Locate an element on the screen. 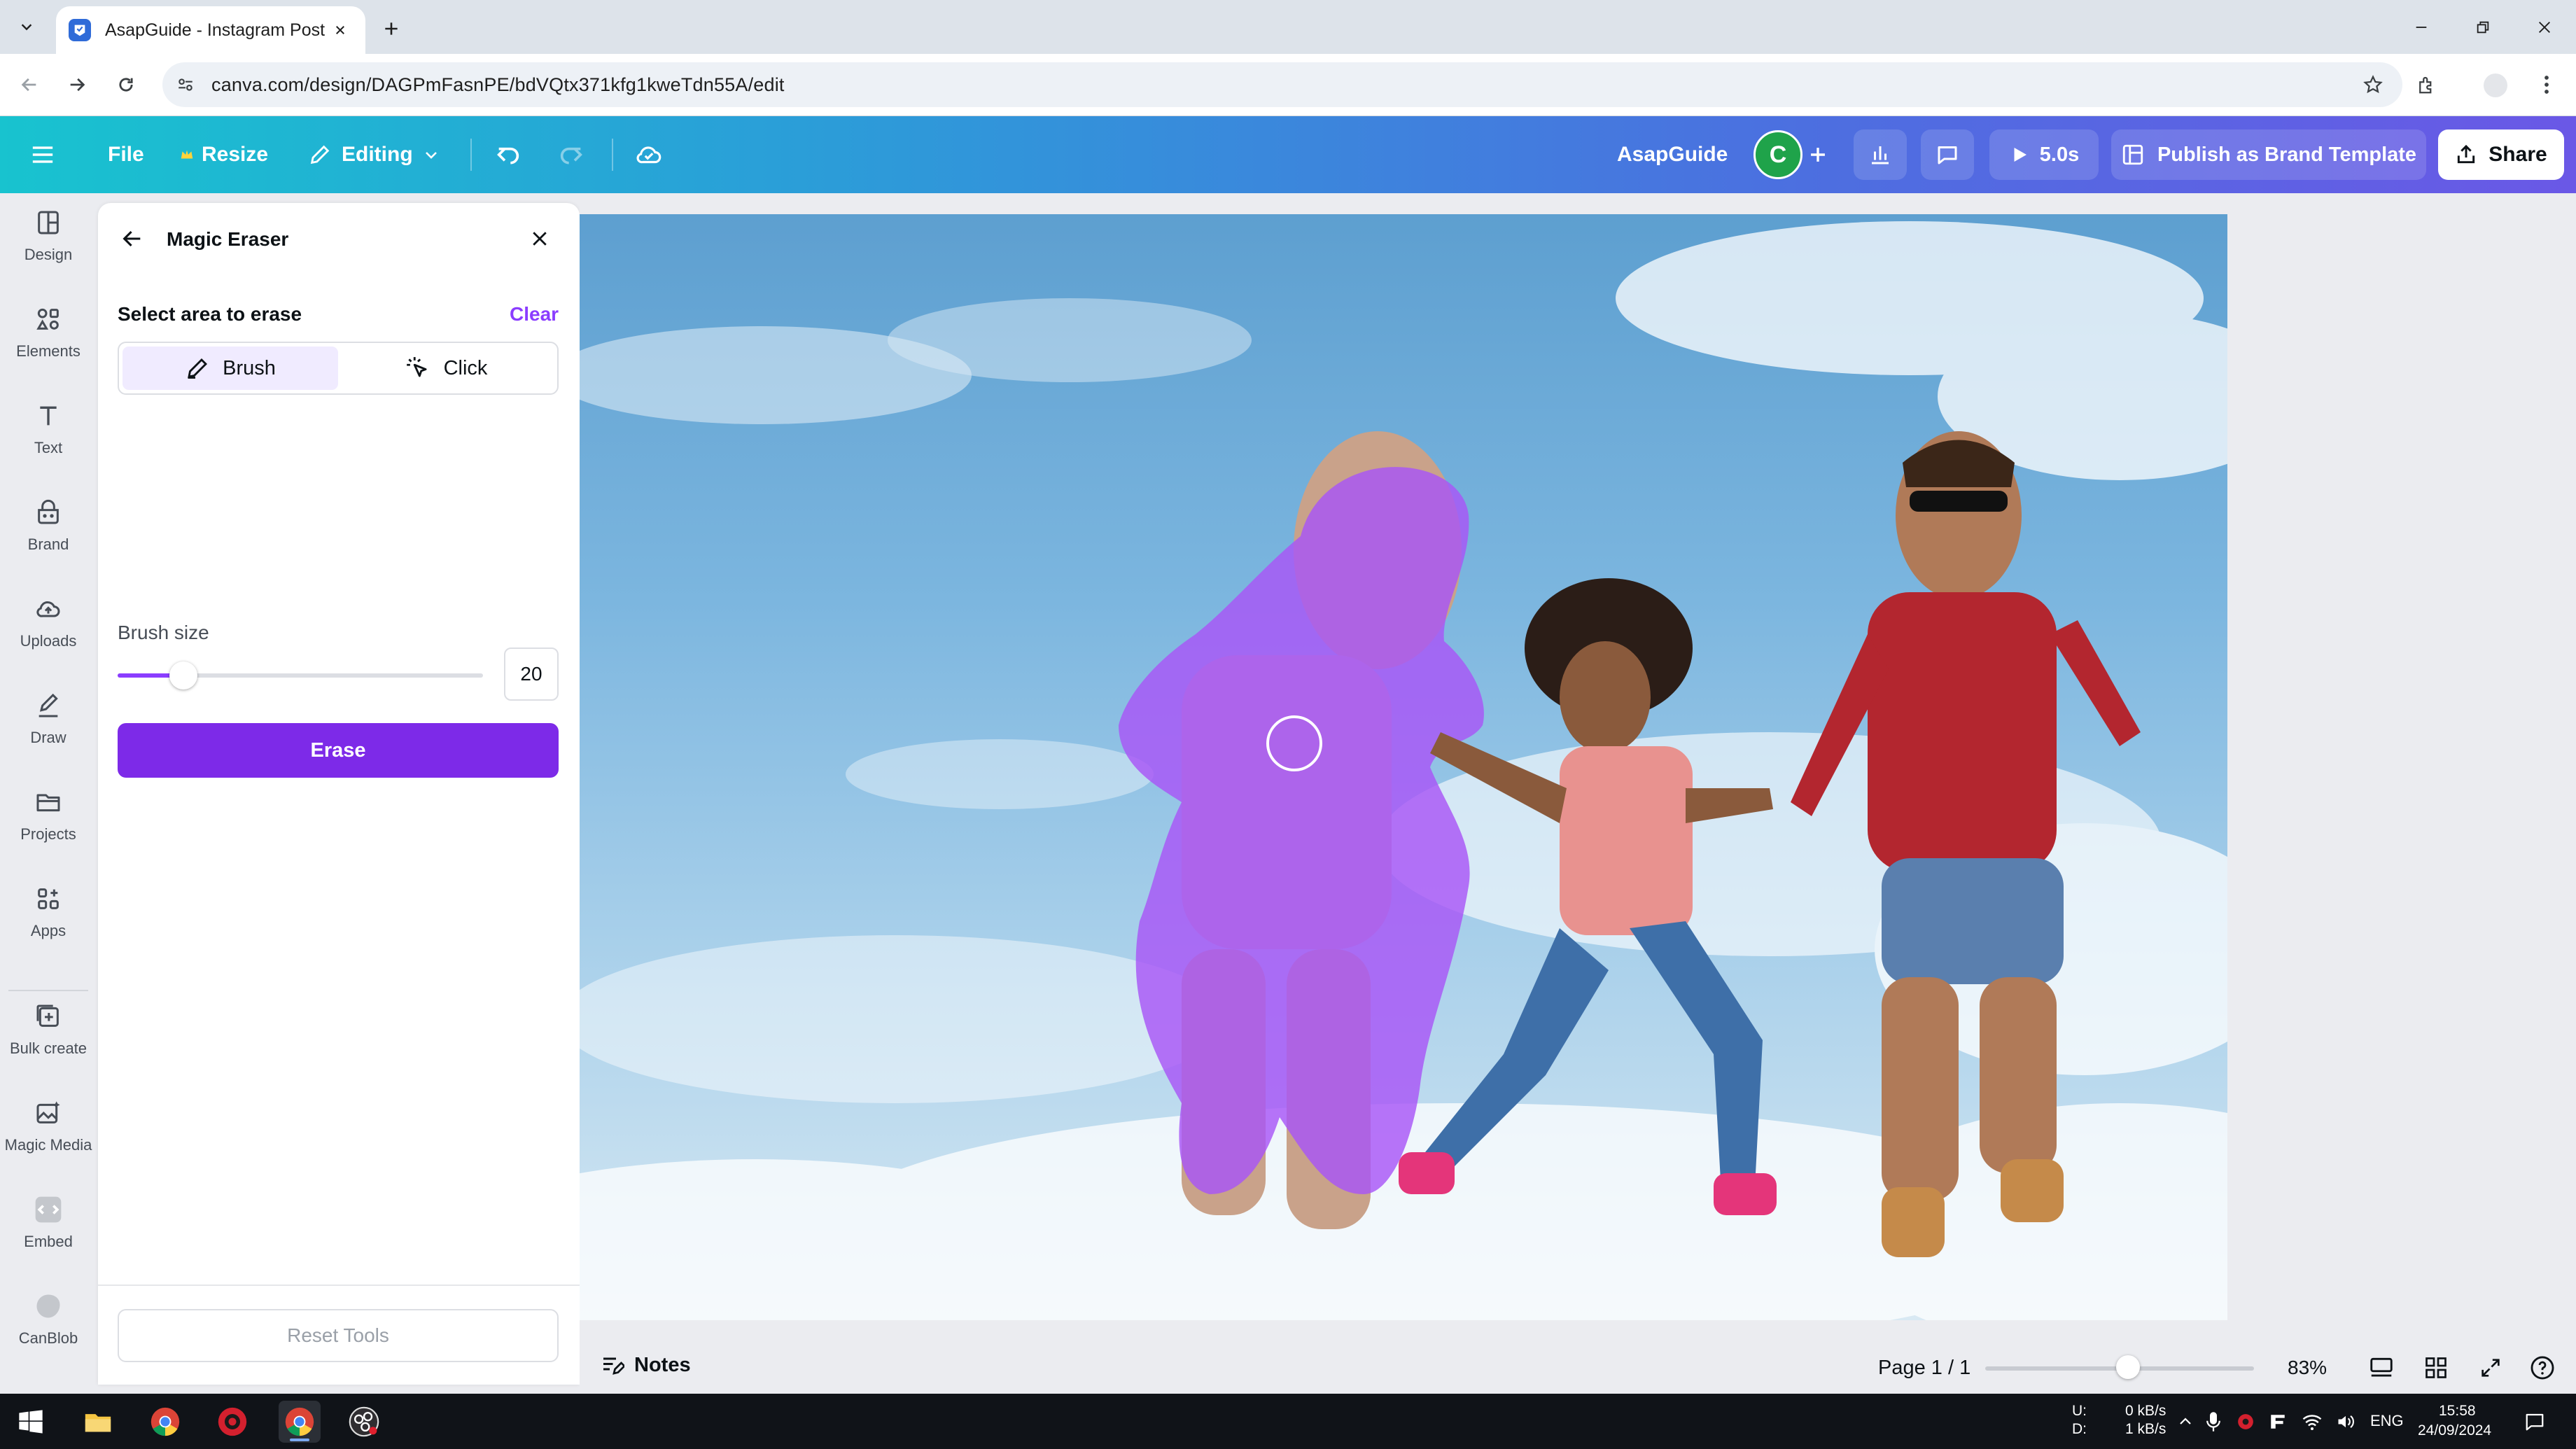 The height and width of the screenshot is (1449, 2576). present-button: 5.0s is located at coordinates (2044, 155).